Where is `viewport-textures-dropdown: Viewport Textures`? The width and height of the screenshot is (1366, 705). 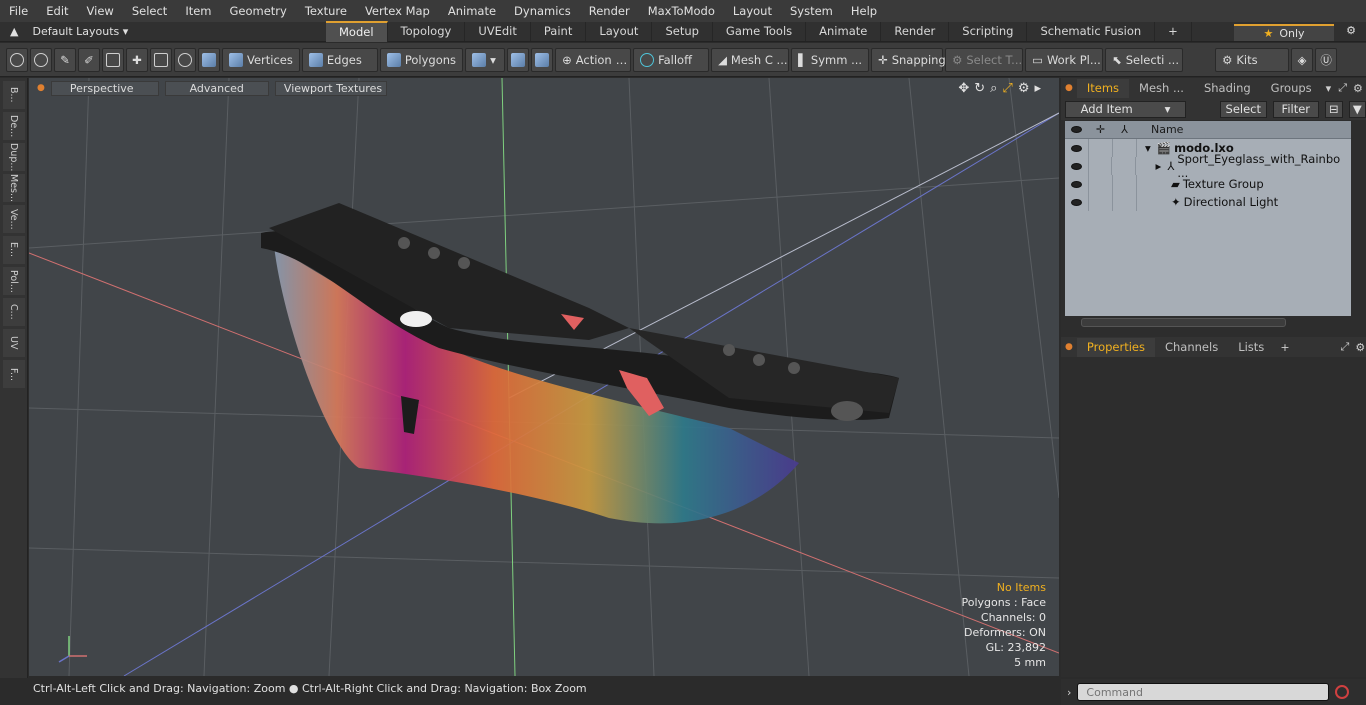
viewport-textures-dropdown: Viewport Textures is located at coordinates (331, 88).